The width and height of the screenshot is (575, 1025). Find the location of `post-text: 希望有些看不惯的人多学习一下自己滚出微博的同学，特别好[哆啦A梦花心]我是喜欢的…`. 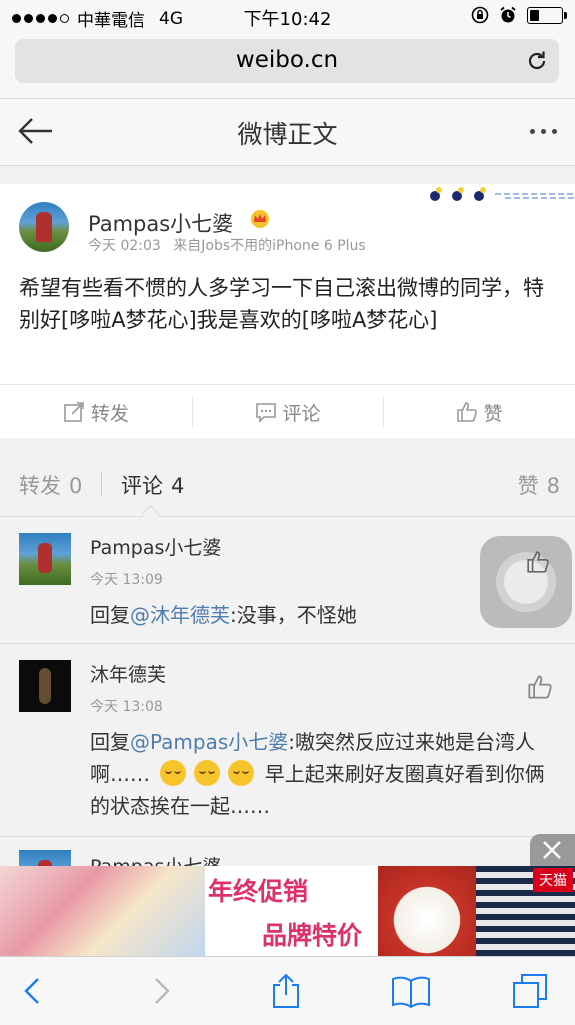

post-text: 希望有些看不惯的人多学习一下自己滚出微博的同学，特别好[哆啦A梦花心]我是喜欢的… is located at coordinates (281, 304).